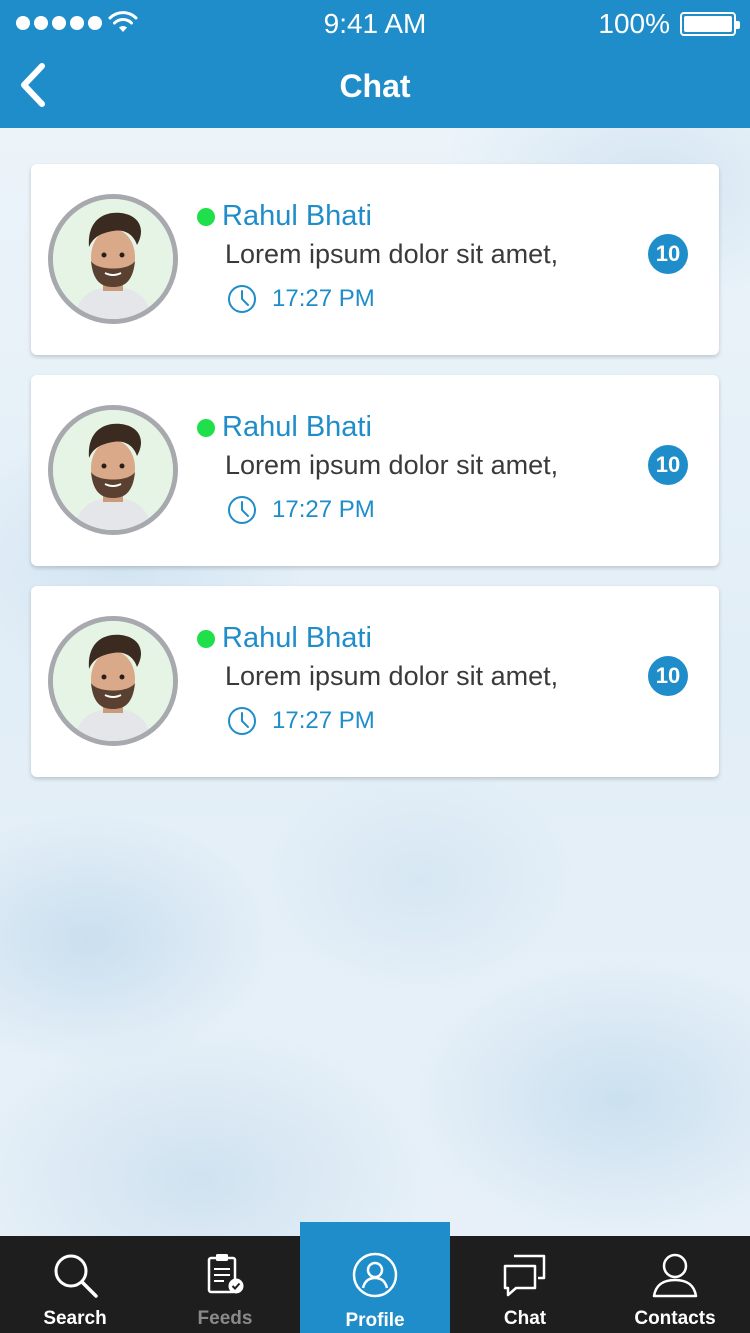 Image resolution: width=750 pixels, height=1333 pixels. What do you see at coordinates (225, 1318) in the screenshot?
I see `tab-label: Feeds` at bounding box center [225, 1318].